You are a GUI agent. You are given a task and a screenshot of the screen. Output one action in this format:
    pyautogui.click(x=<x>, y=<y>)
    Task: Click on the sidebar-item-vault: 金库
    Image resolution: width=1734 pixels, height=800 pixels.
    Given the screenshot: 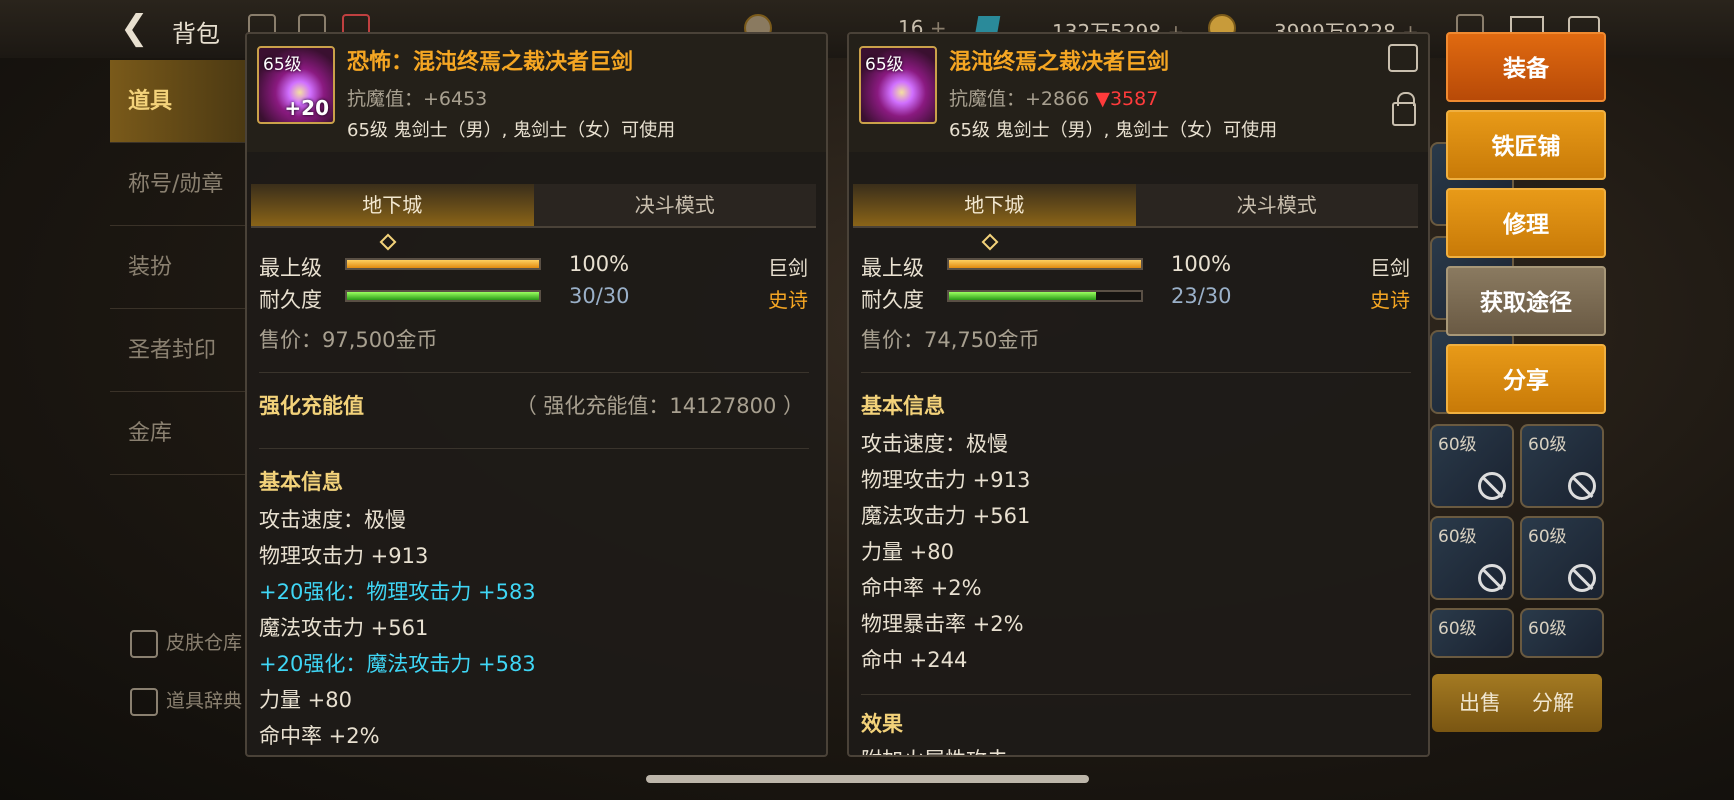 What is the action you would take?
    pyautogui.click(x=180, y=433)
    